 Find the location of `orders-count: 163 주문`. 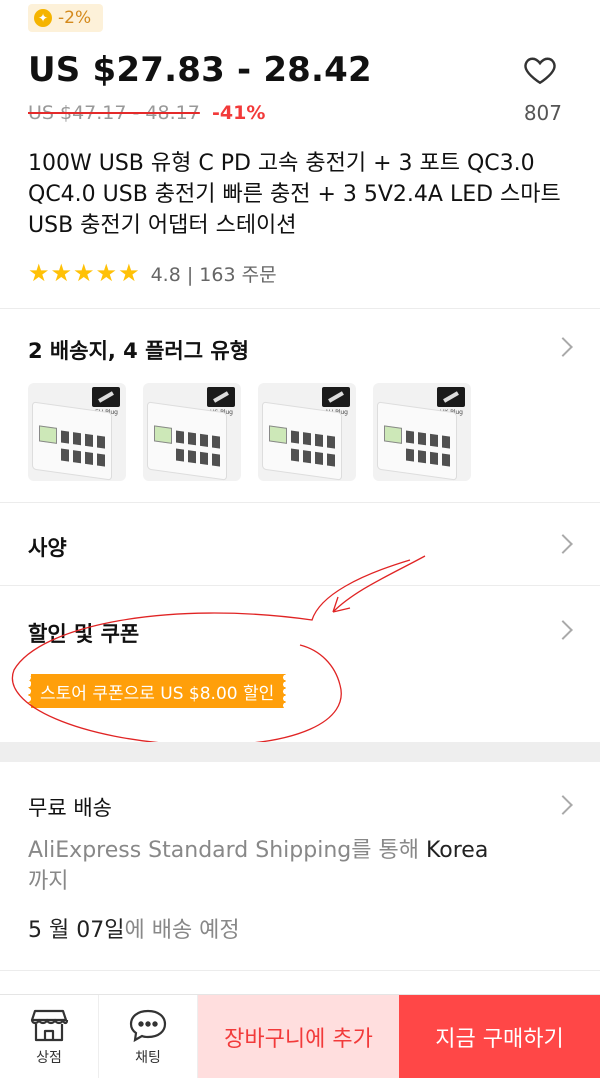

orders-count: 163 주문 is located at coordinates (238, 274).